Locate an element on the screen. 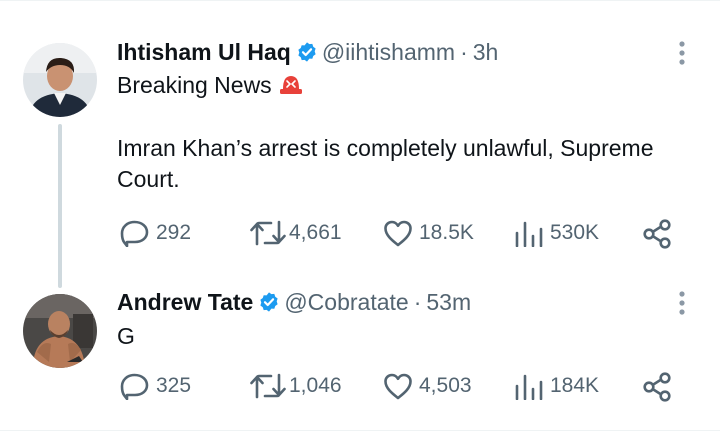  retweet-button: 4,661 is located at coordinates (295, 233).